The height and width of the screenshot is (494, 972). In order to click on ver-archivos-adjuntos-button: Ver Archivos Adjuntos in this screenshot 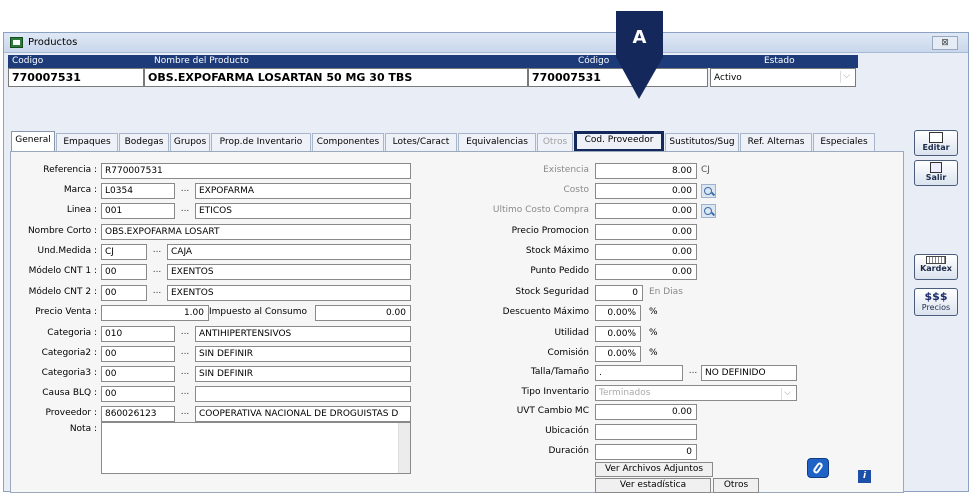, I will do `click(654, 469)`.